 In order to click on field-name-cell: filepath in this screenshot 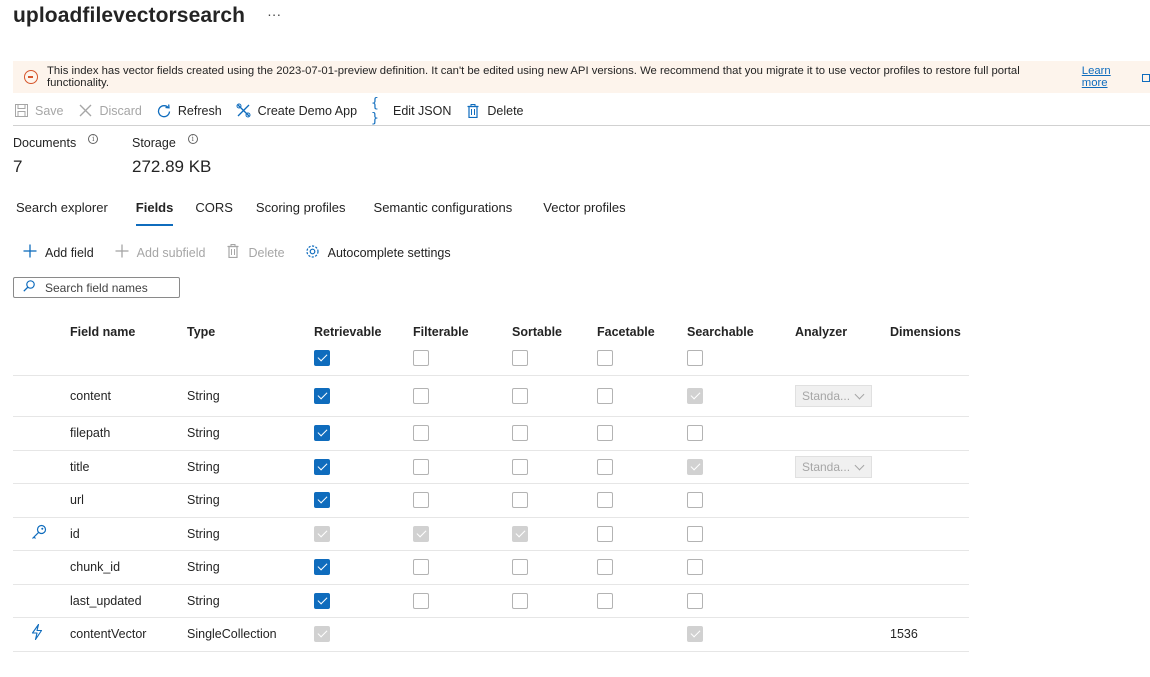, I will do `click(90, 433)`.